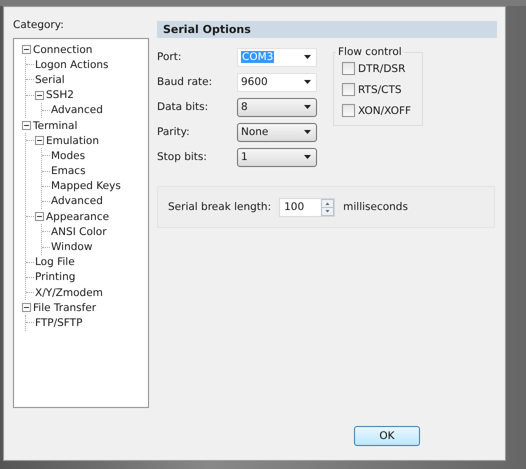 This screenshot has height=469, width=526. Describe the element at coordinates (72, 64) in the screenshot. I see `tree-item: Logon Actions` at that location.